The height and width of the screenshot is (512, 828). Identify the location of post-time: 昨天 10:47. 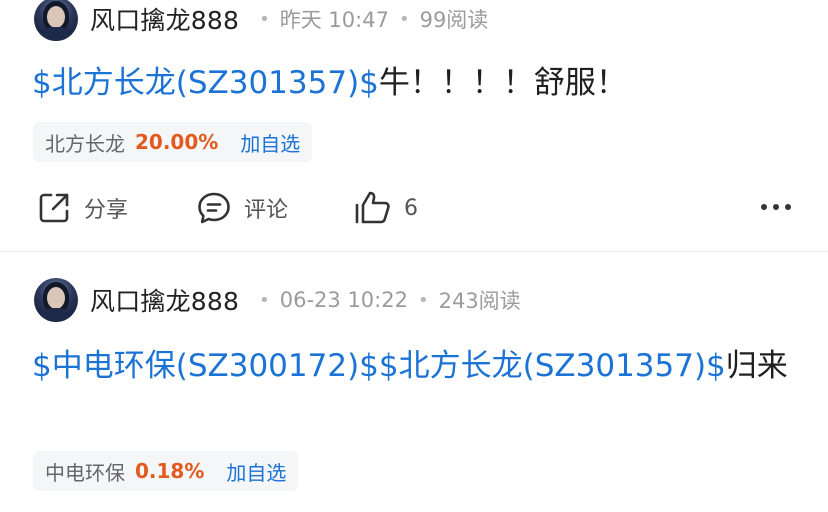
(334, 20).